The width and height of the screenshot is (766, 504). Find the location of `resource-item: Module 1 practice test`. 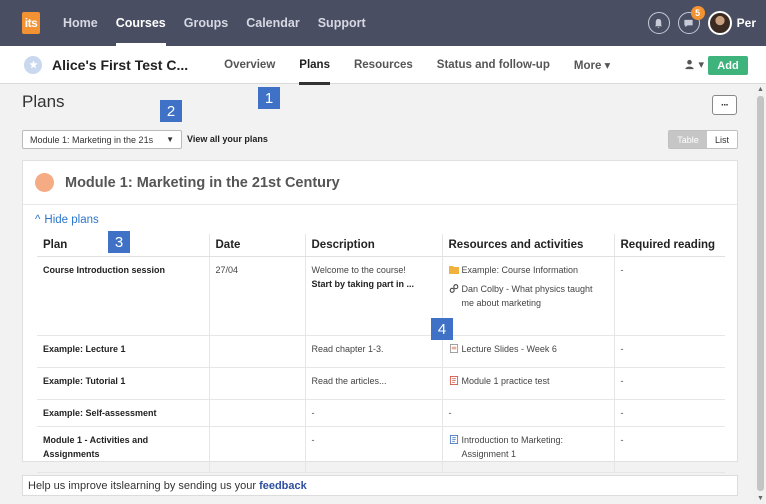

resource-item: Module 1 practice test is located at coordinates (528, 381).